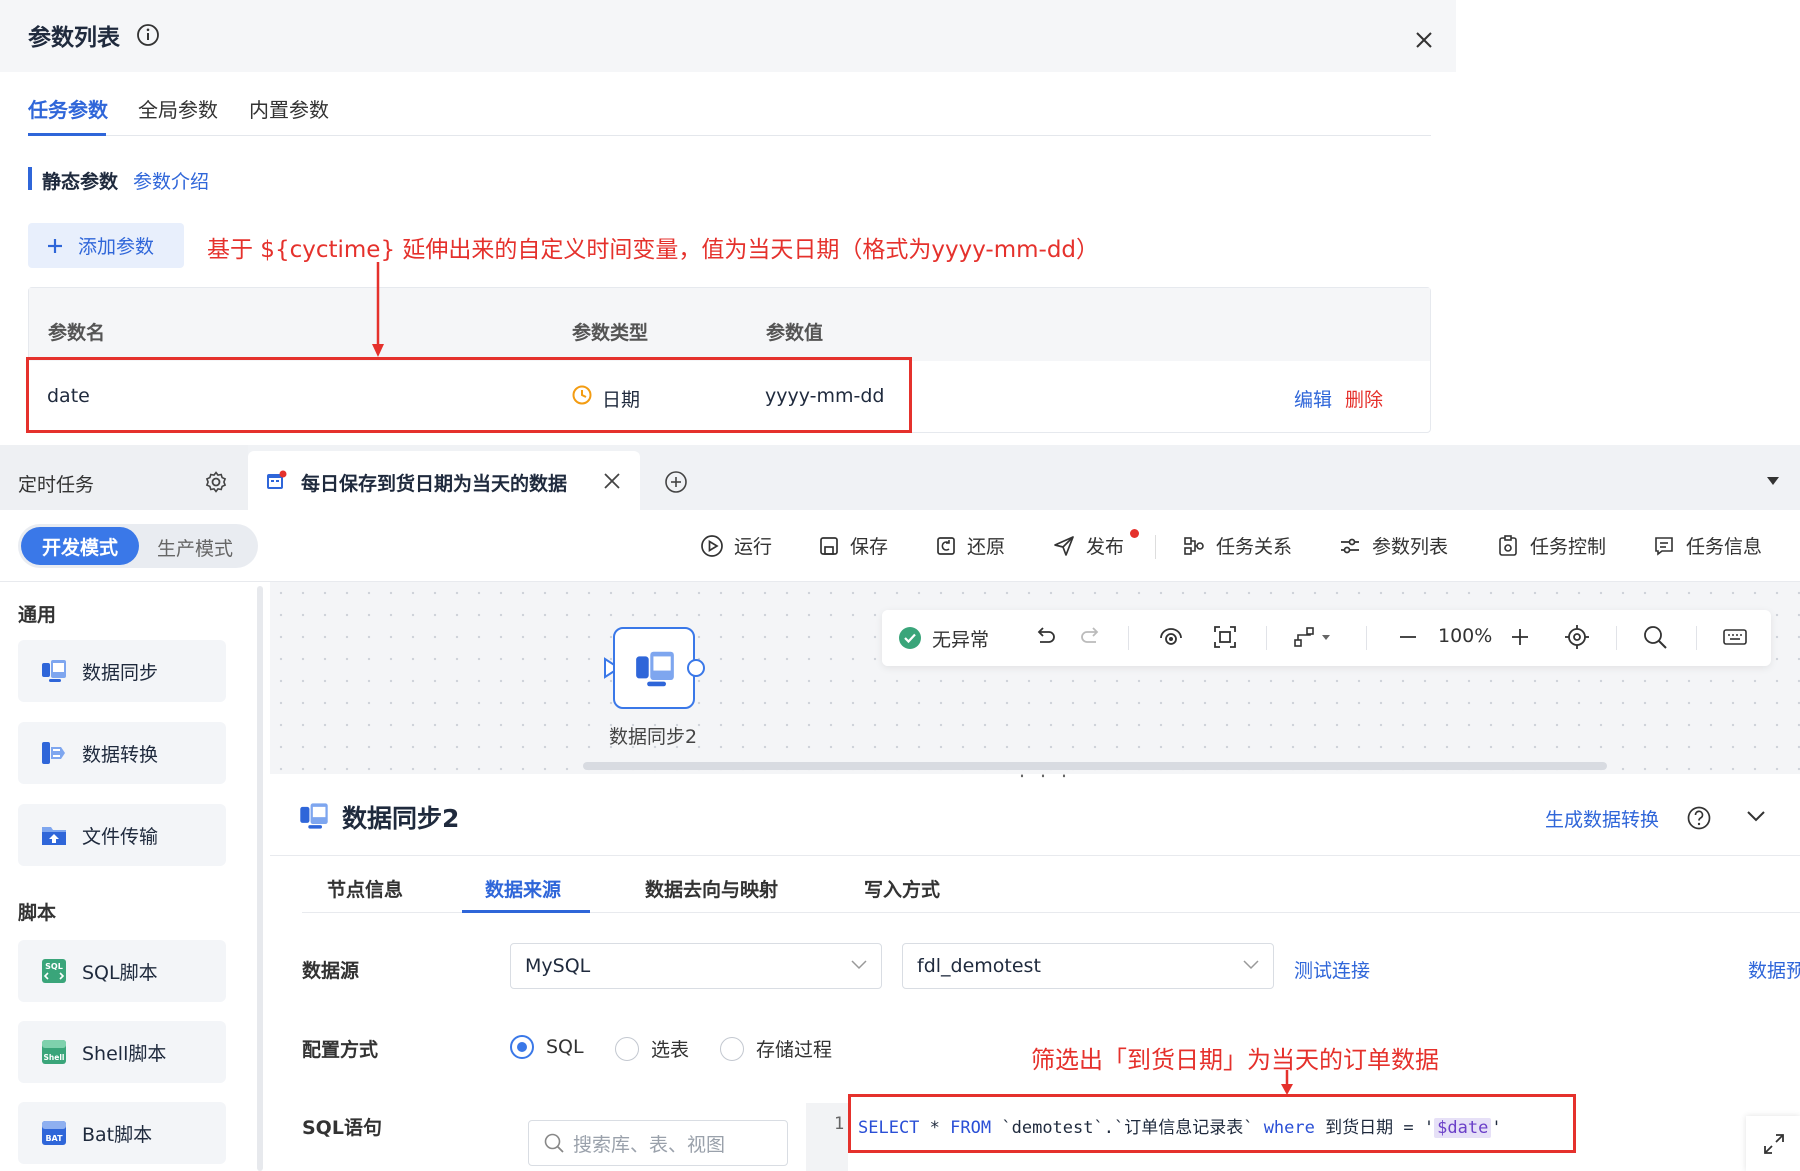 This screenshot has height=1171, width=1800. I want to click on svg-text: Shell, so click(54, 1057).